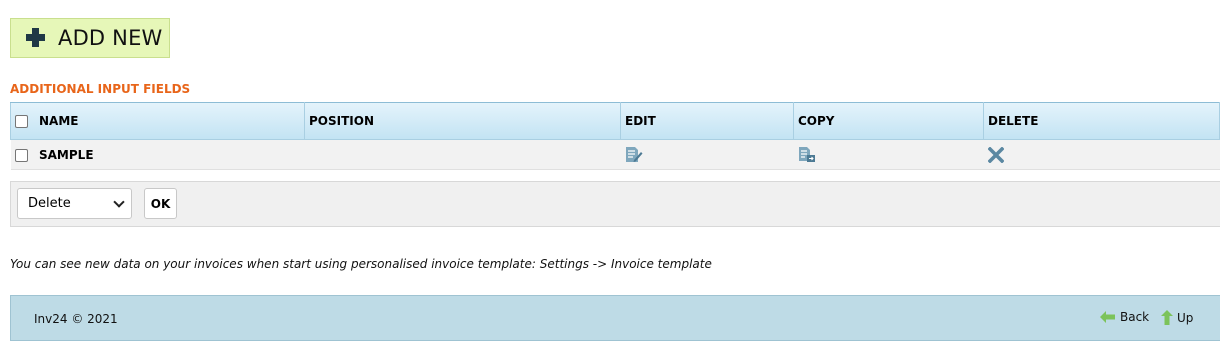  Describe the element at coordinates (119, 202) in the screenshot. I see `chevron-down-icon` at that location.